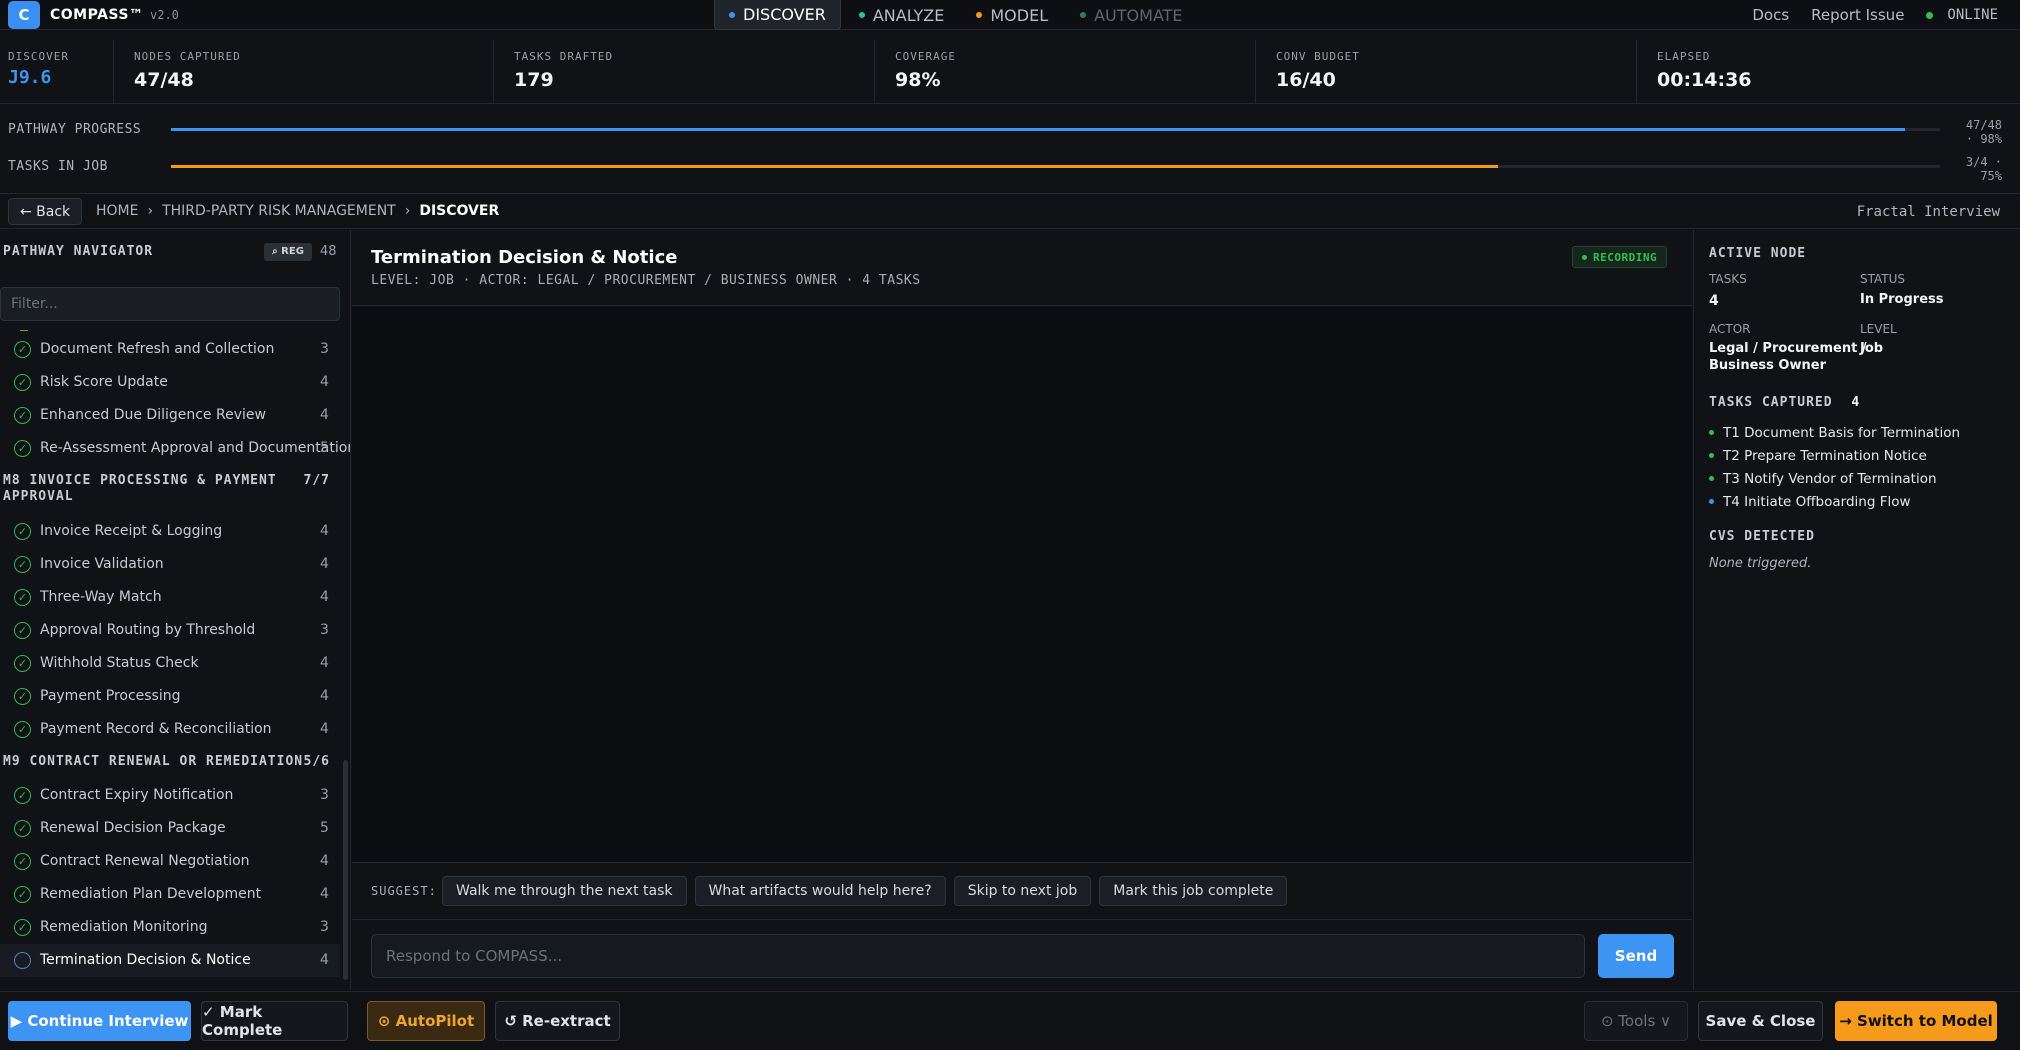  Describe the element at coordinates (918, 80) in the screenshot. I see `stat-value: 98%` at that location.